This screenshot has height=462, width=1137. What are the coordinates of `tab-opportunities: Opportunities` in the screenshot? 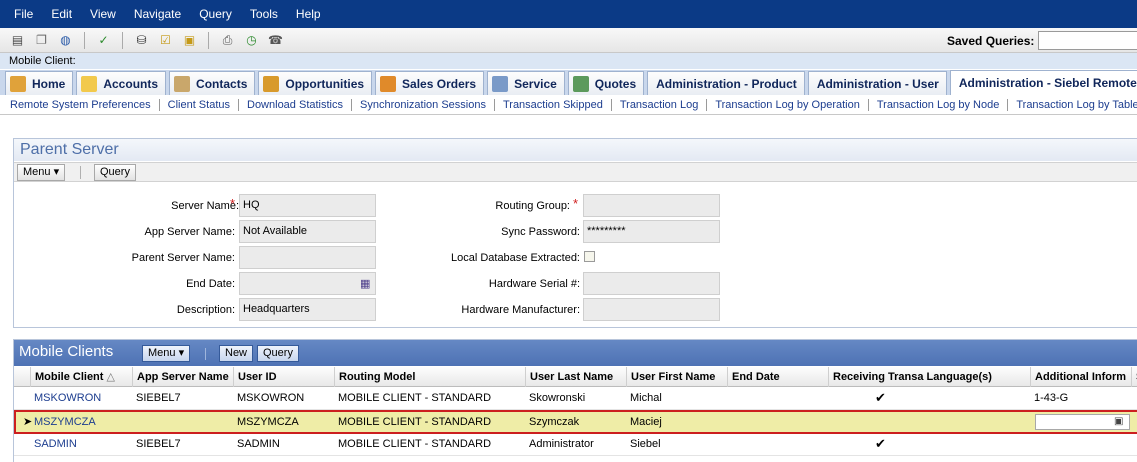 It's located at (315, 83).